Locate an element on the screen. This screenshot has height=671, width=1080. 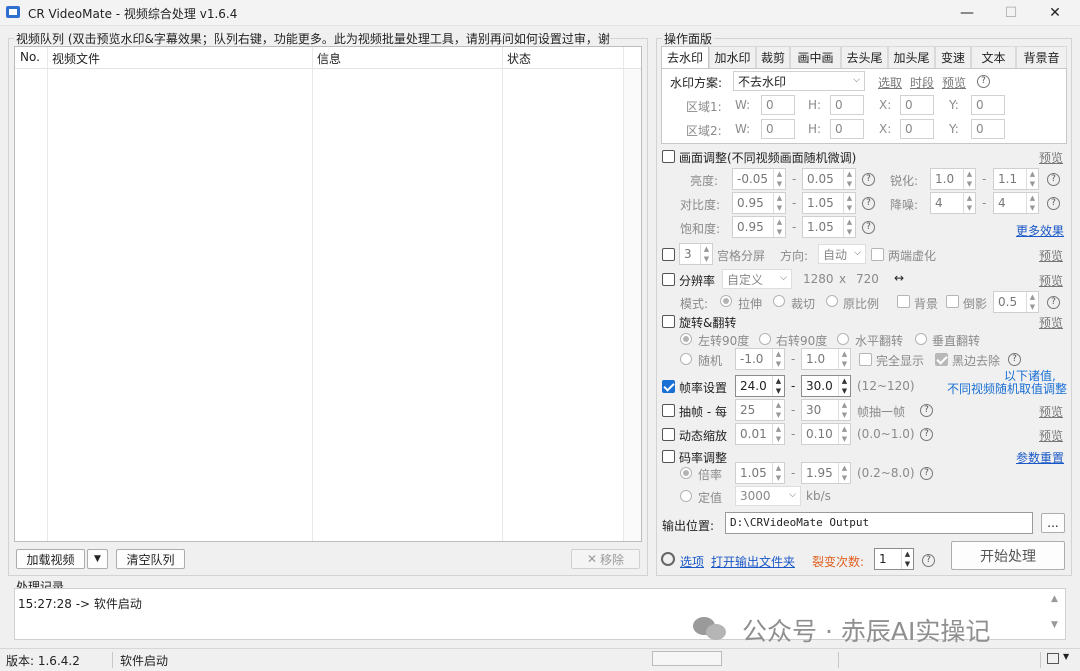
tab-remove-watermark: 去水印 is located at coordinates (685, 57).